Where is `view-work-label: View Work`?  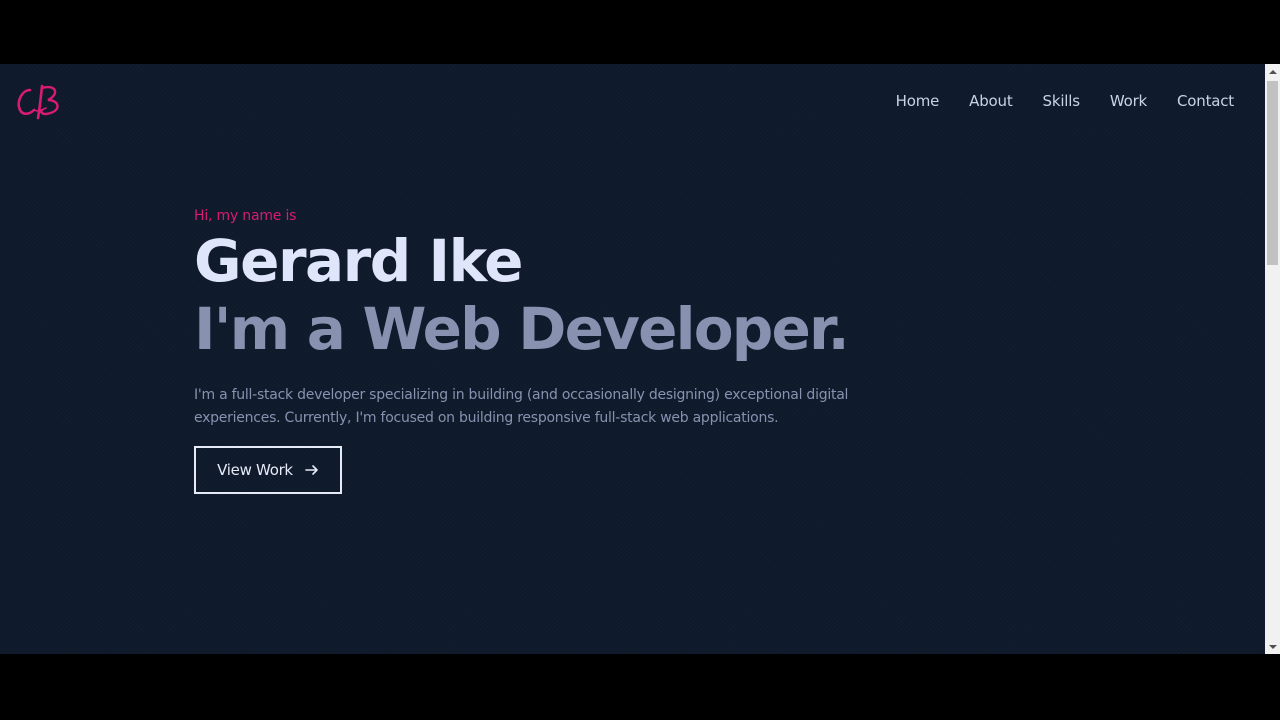
view-work-label: View Work is located at coordinates (255, 470).